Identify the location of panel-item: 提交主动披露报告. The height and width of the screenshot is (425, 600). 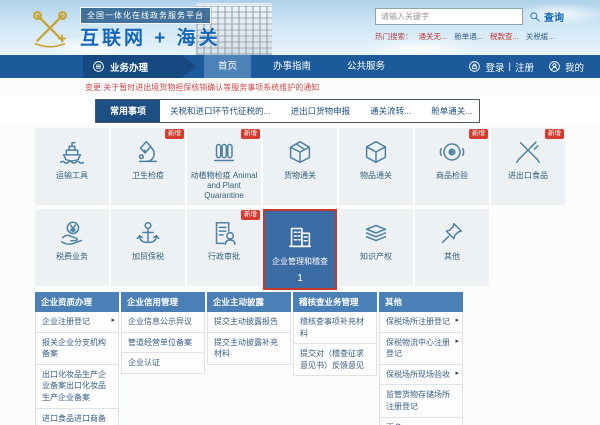
(249, 322).